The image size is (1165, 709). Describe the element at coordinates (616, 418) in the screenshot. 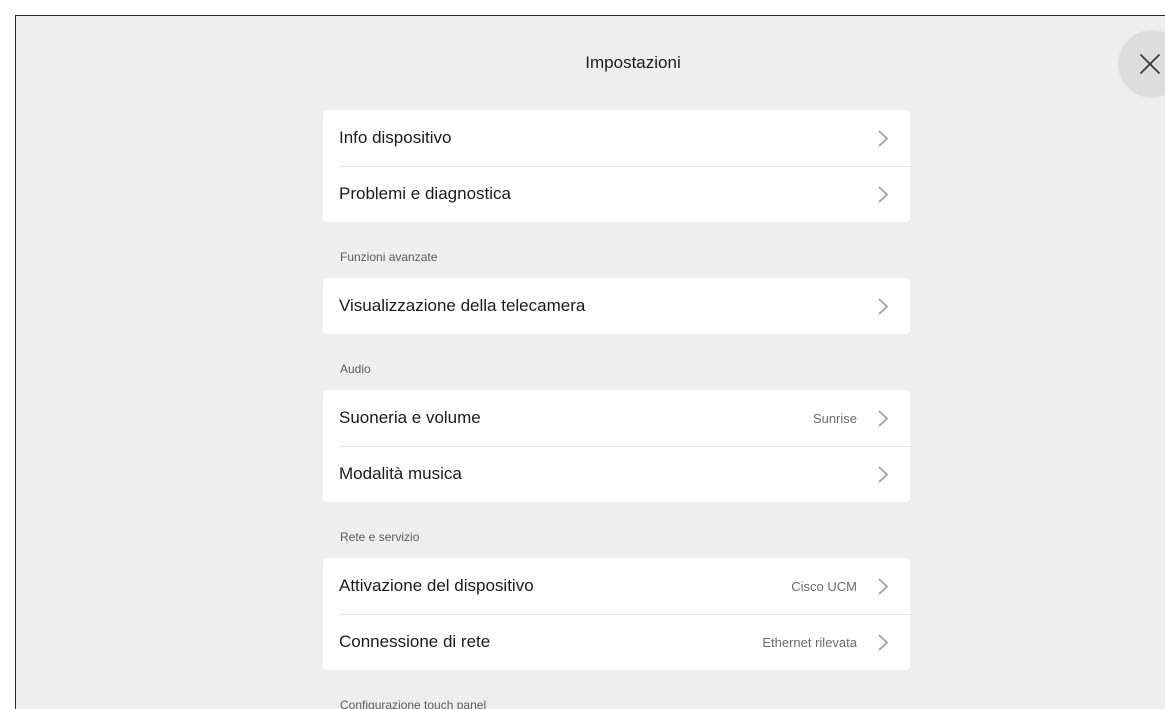

I see `settings-item-suoneria-volume: Suoneria e volume Sunrise` at that location.